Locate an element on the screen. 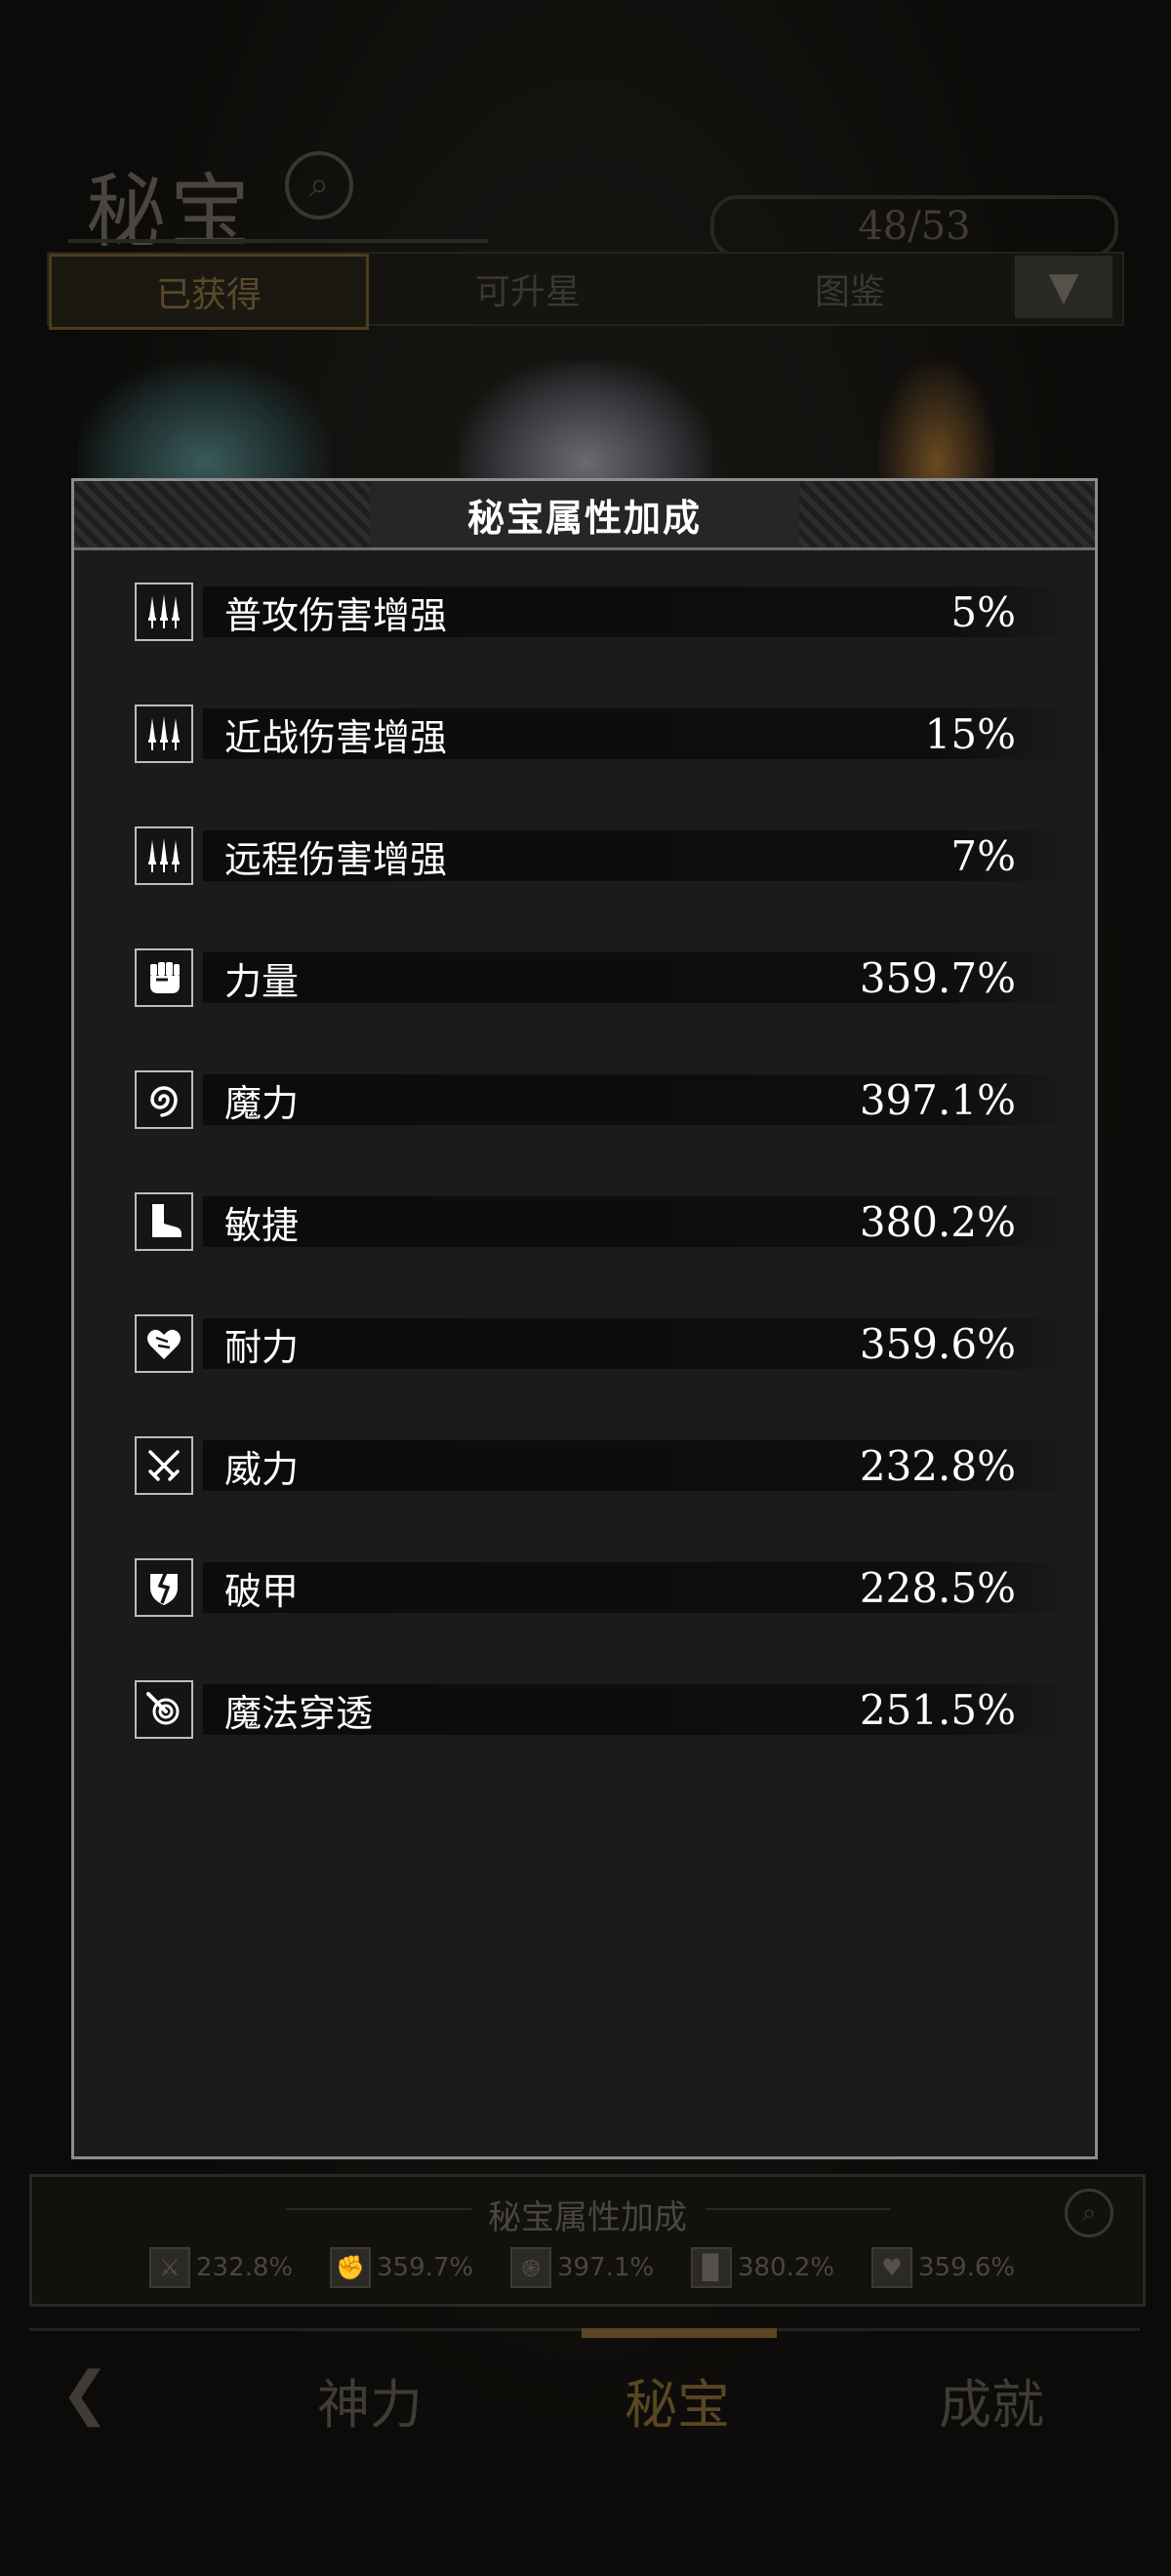 The height and width of the screenshot is (2576, 1171). summary-stat-value: 380.2% is located at coordinates (786, 2267).